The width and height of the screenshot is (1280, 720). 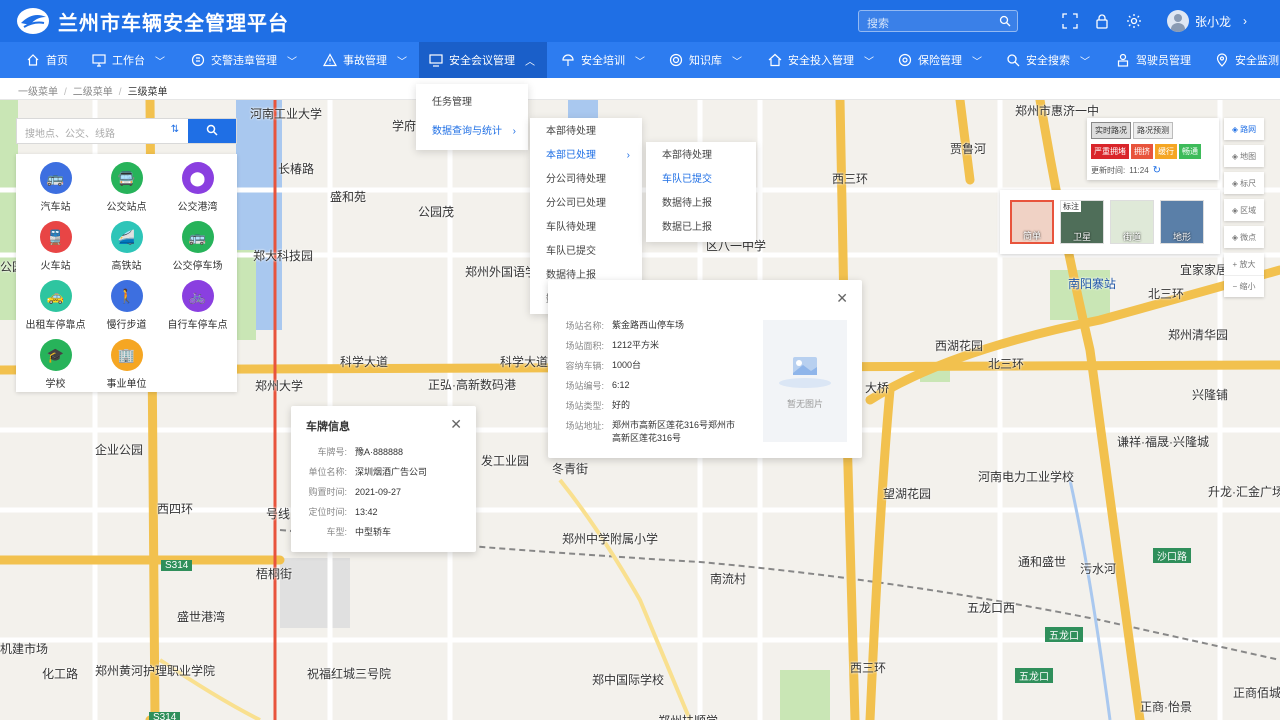 I want to click on map-place-label: 号线, so click(x=278, y=514).